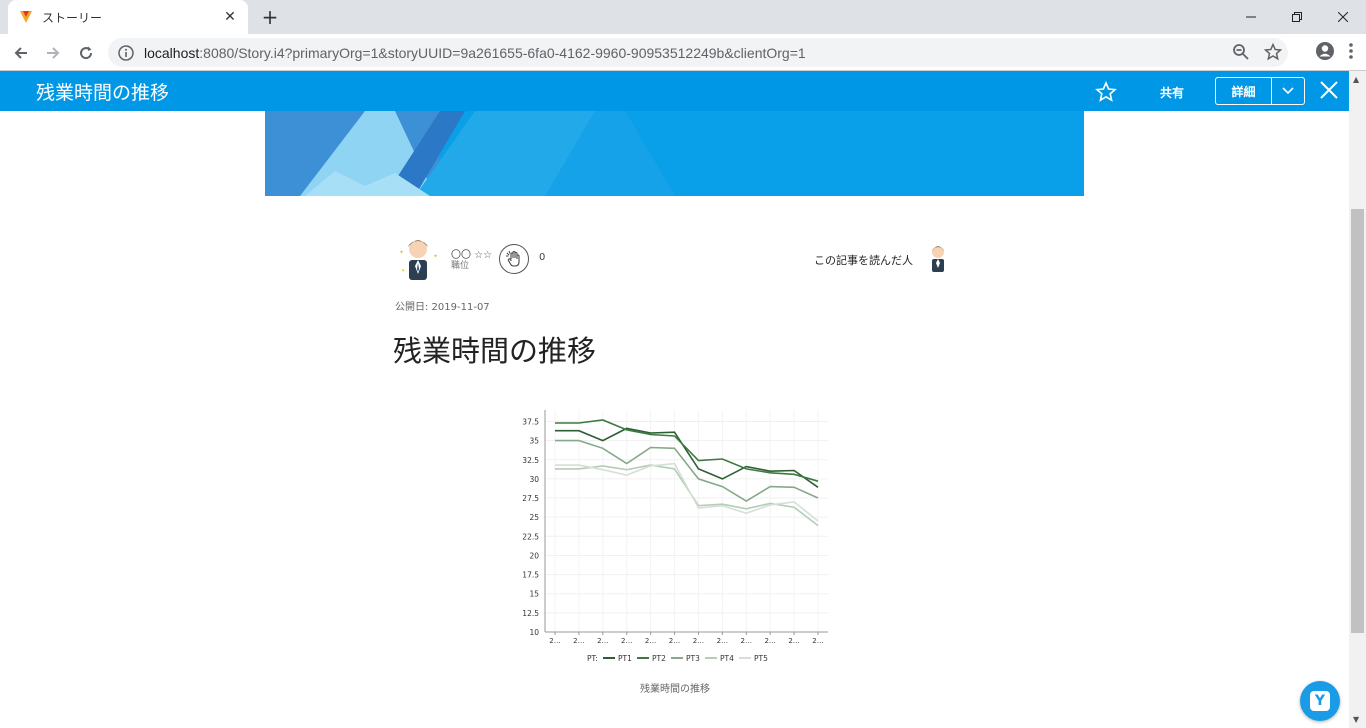 Image resolution: width=1366 pixels, height=728 pixels. I want to click on zoom-icon, so click(1241, 52).